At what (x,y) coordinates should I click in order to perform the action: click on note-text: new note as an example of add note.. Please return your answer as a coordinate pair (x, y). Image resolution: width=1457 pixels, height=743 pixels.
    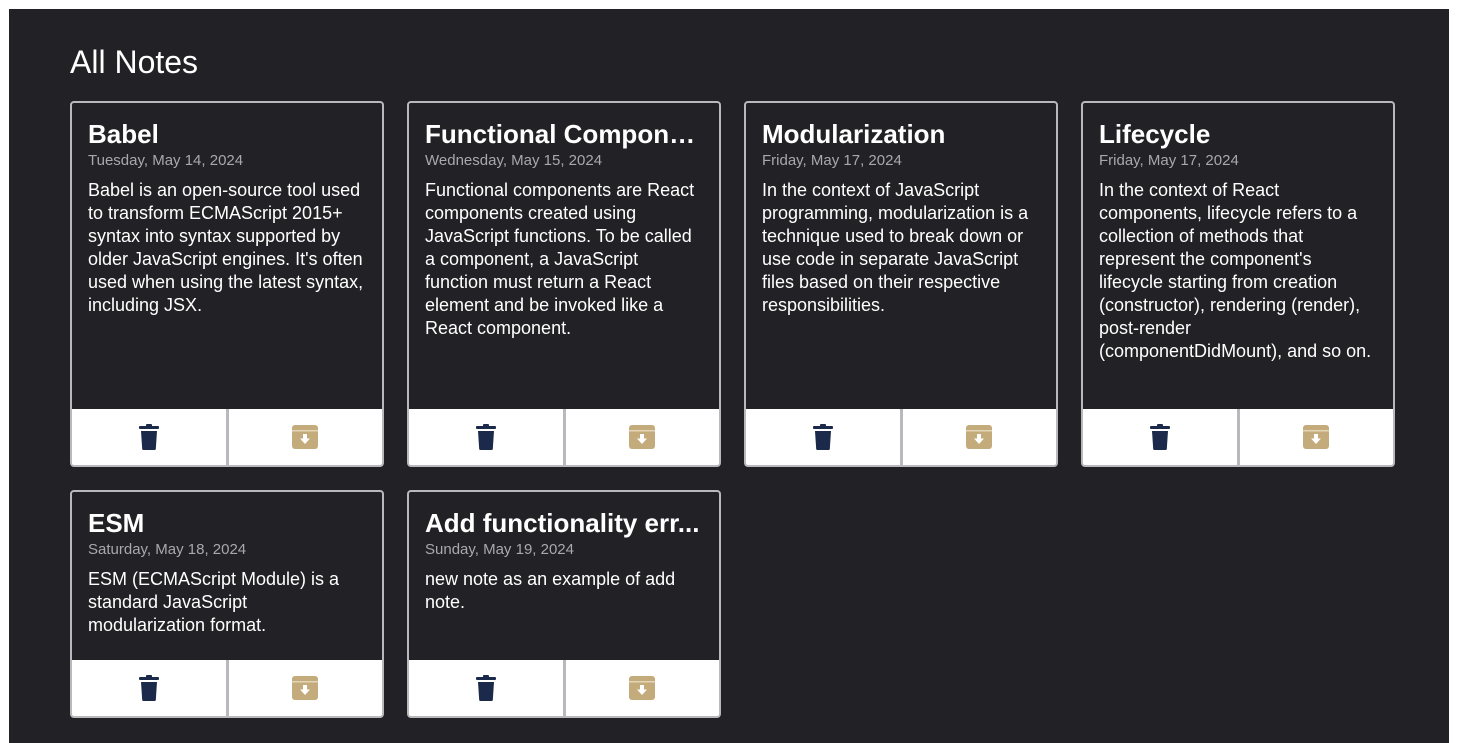
    Looking at the image, I should click on (550, 590).